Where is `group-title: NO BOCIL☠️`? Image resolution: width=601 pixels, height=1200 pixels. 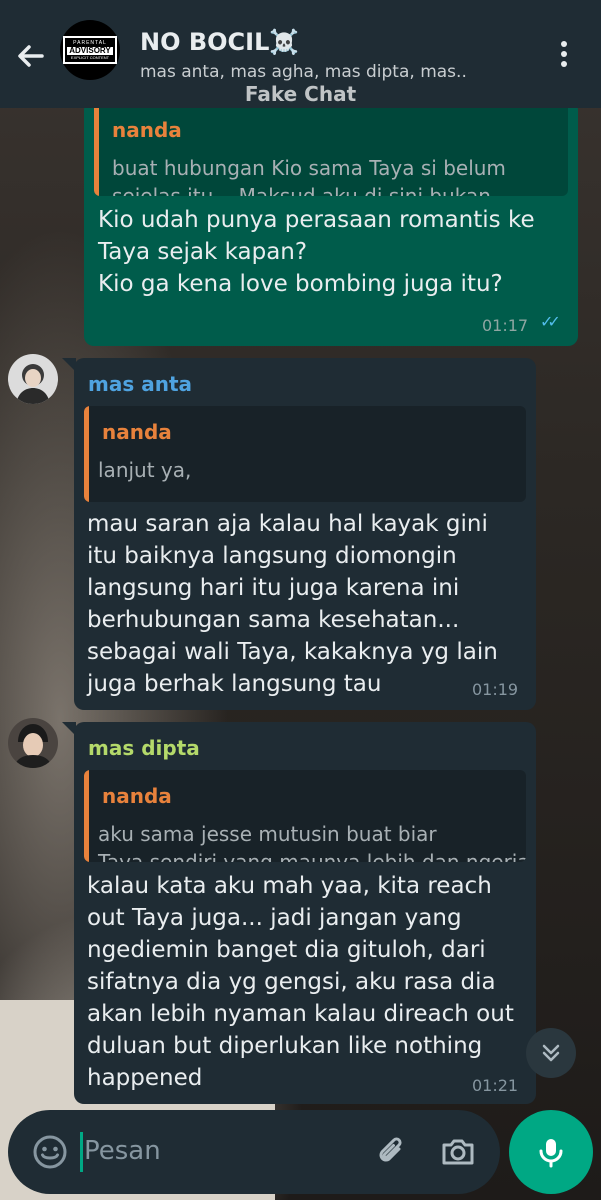 group-title: NO BOCIL☠️ is located at coordinates (219, 42).